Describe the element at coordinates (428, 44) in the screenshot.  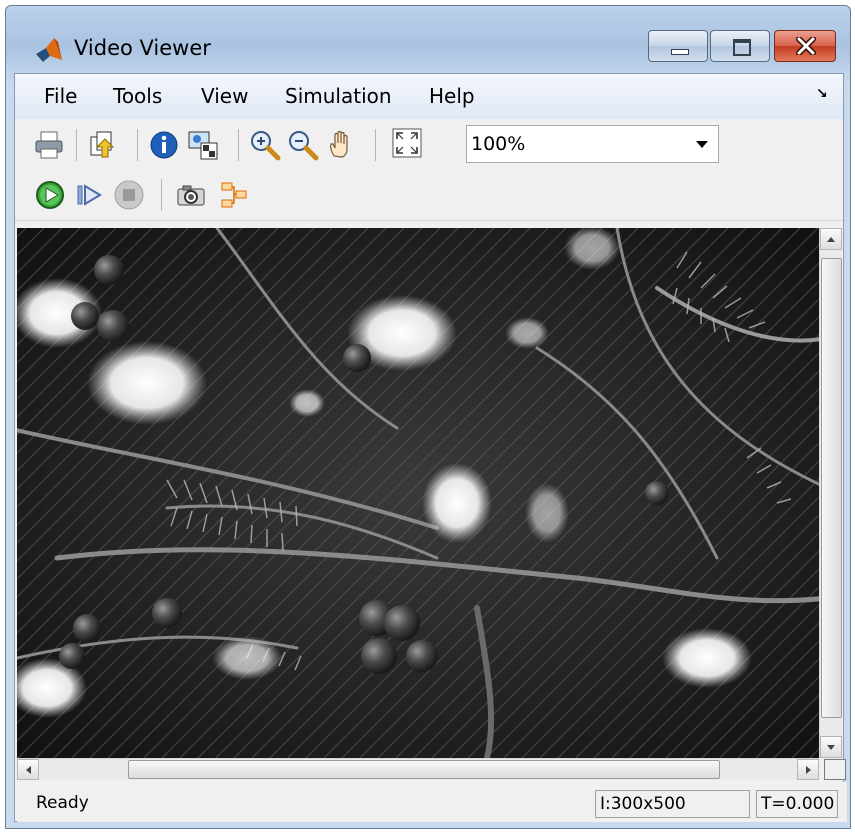
I see `title-bar: Video Viewer` at that location.